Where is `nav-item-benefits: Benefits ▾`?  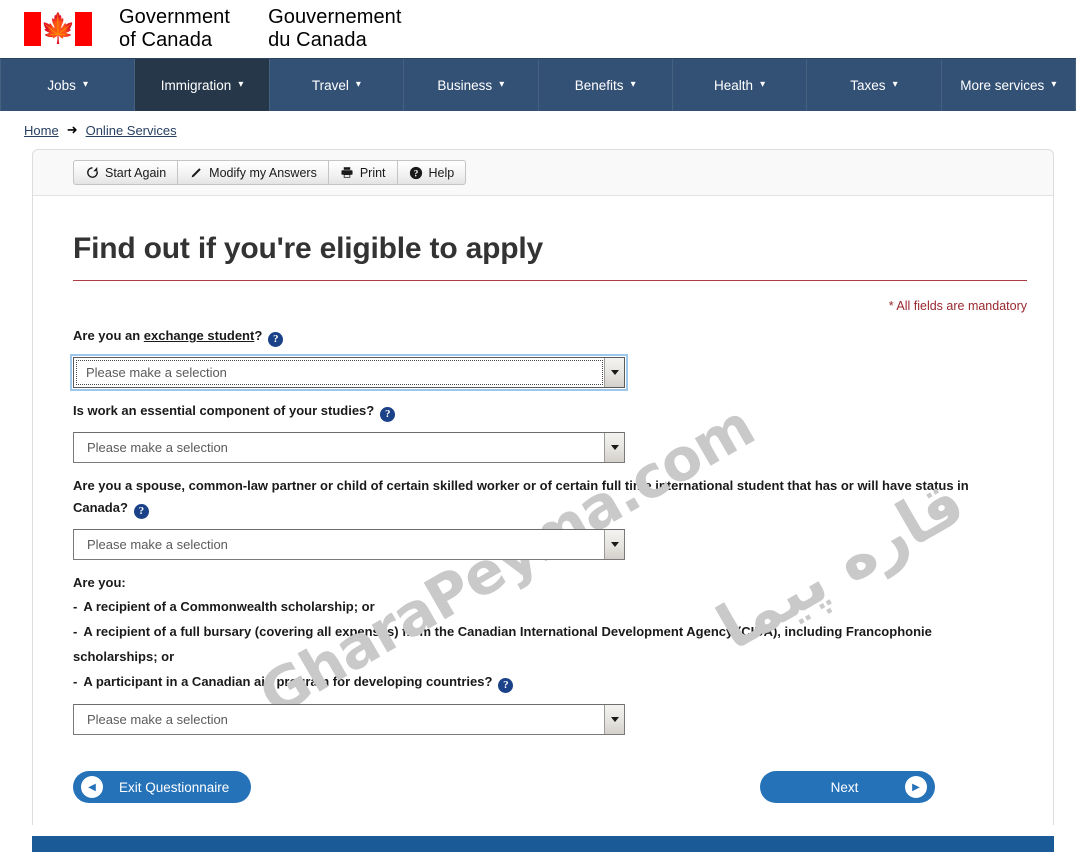
nav-item-benefits: Benefits ▾ is located at coordinates (606, 85).